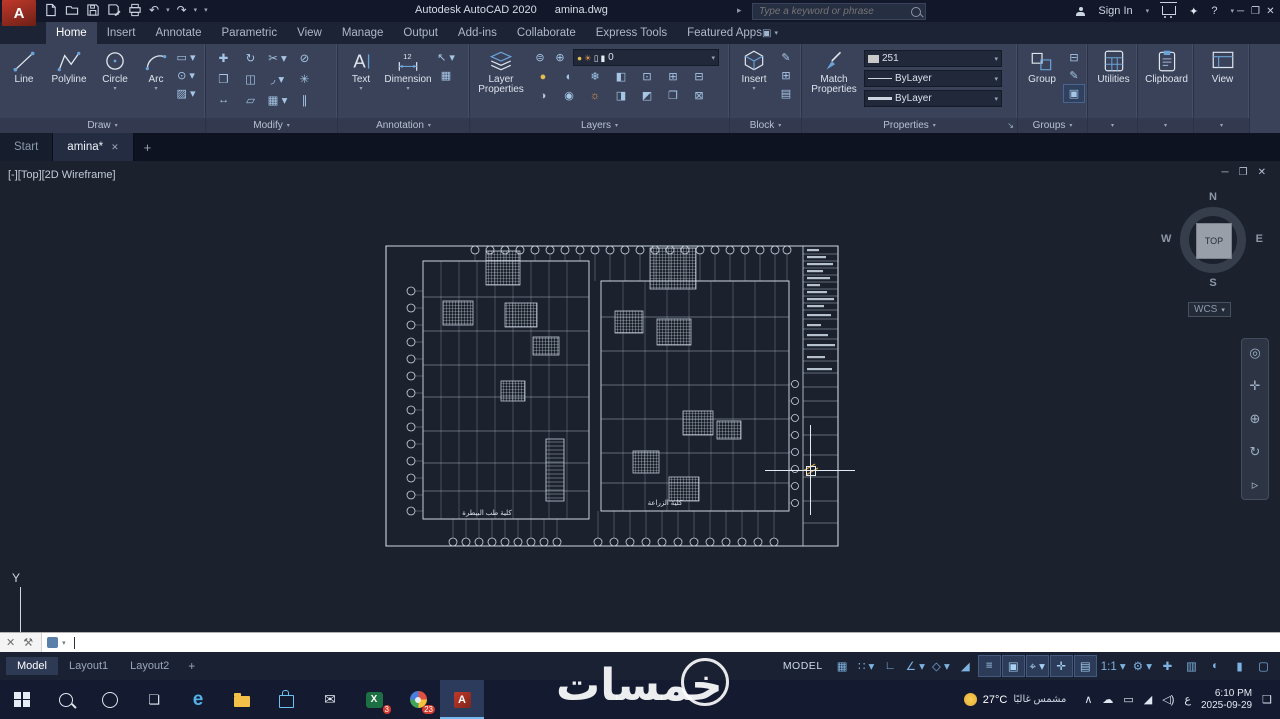  I want to click on taskbar-explorer-button, so click(242, 699).